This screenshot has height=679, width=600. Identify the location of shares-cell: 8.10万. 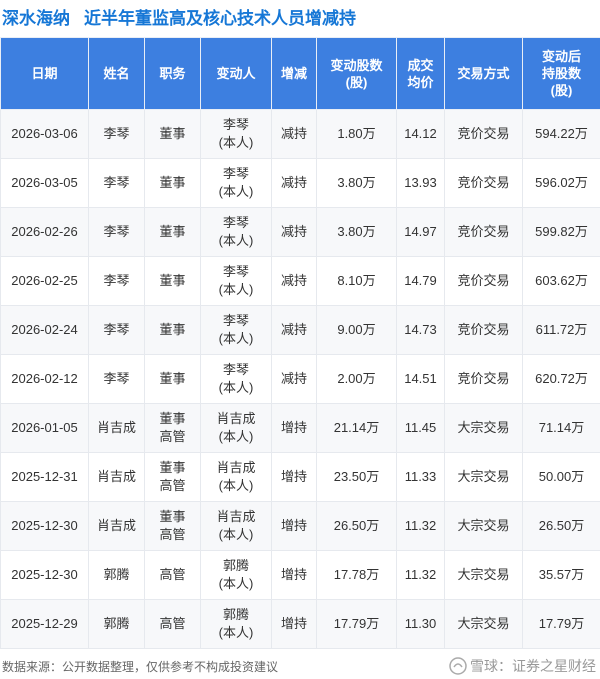
(356, 281).